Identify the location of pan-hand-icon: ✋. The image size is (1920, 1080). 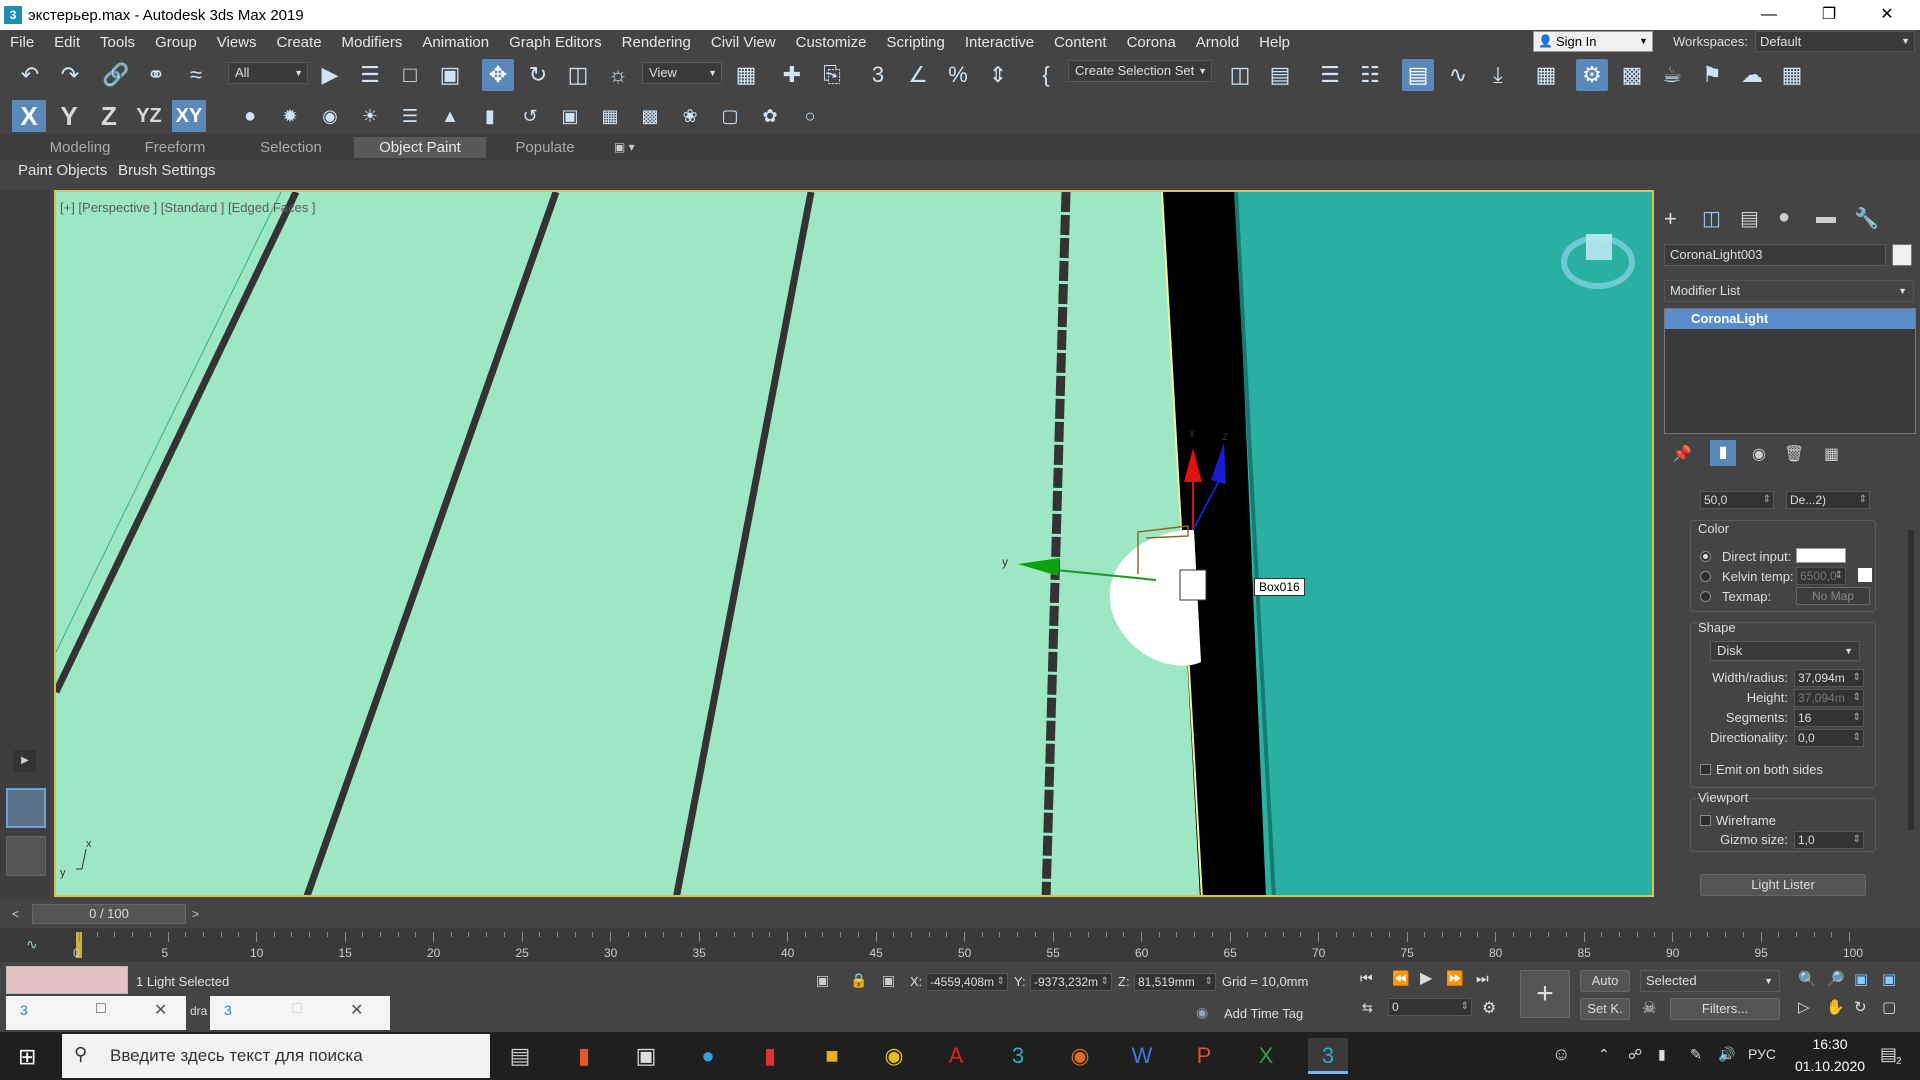
(1835, 1007).